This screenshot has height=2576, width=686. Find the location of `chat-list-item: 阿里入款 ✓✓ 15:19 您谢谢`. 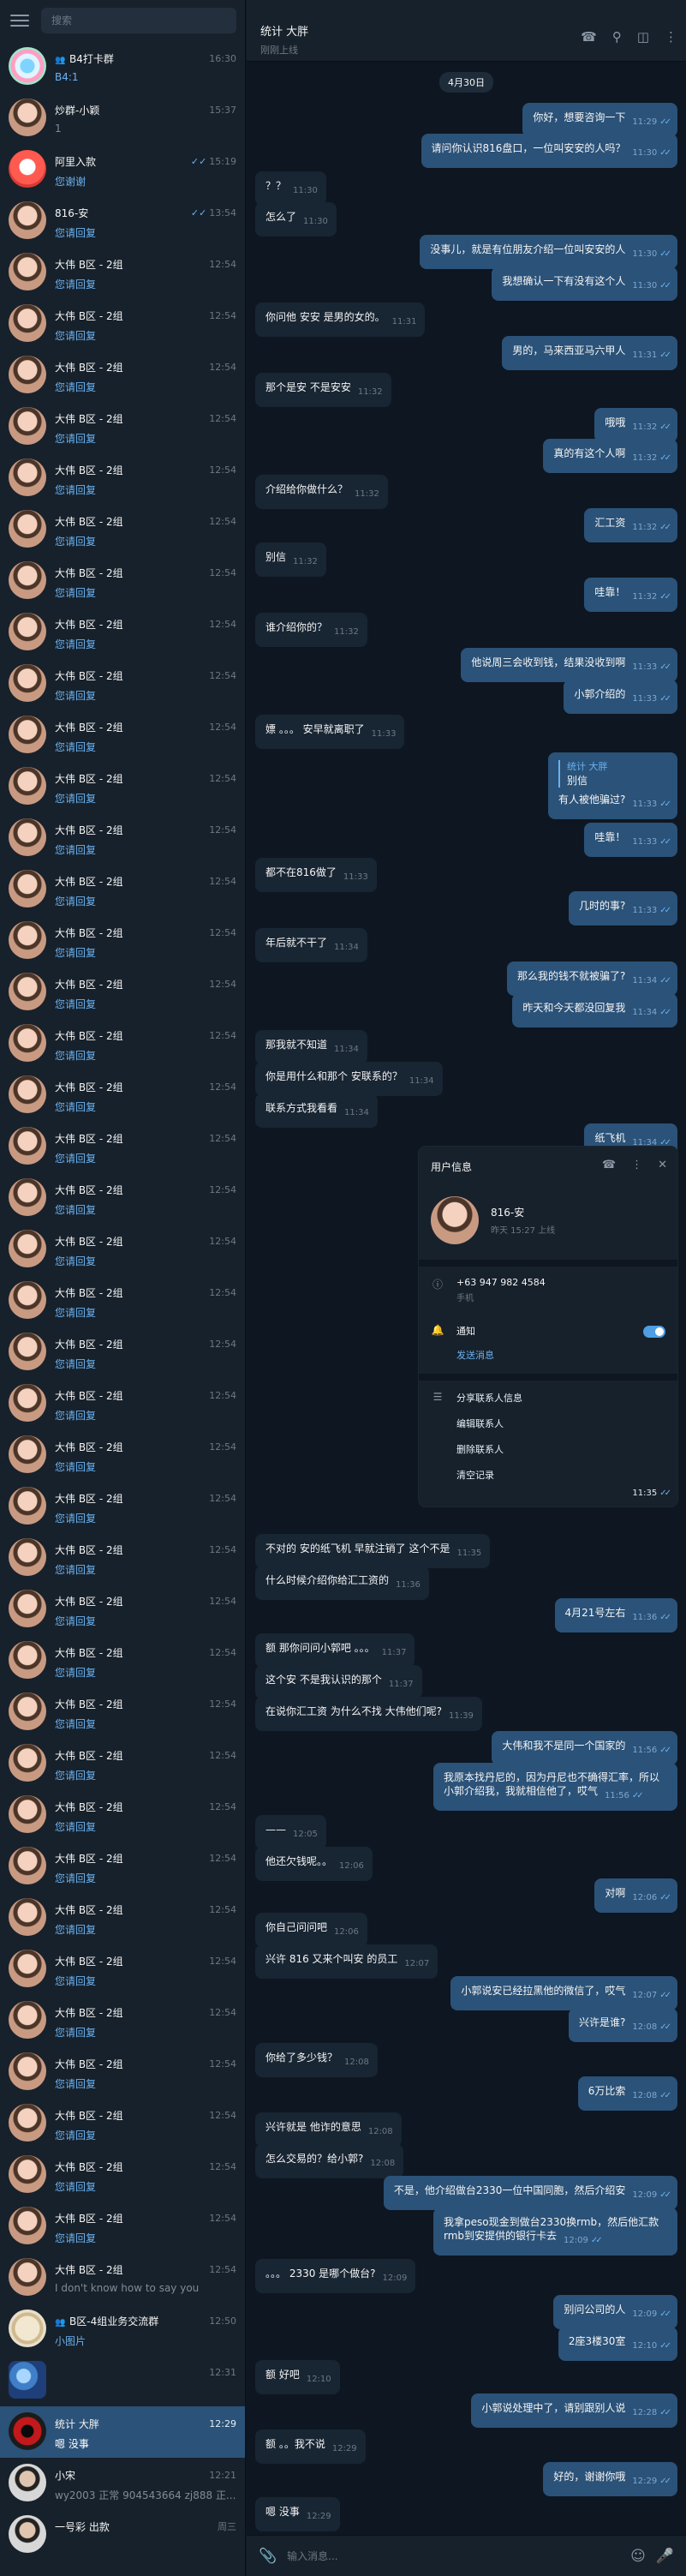

chat-list-item: 阿里入款 ✓✓ 15:19 您谢谢 is located at coordinates (123, 169).